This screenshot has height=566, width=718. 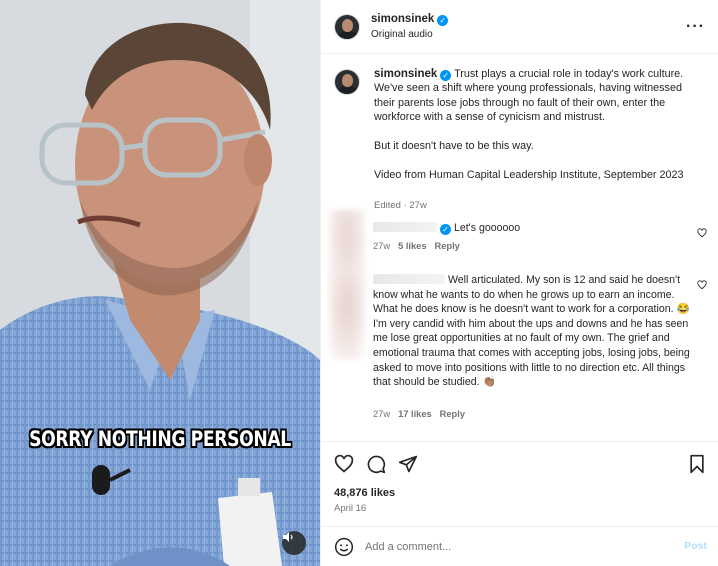 What do you see at coordinates (288, 537) in the screenshot?
I see `speaker-icon` at bounding box center [288, 537].